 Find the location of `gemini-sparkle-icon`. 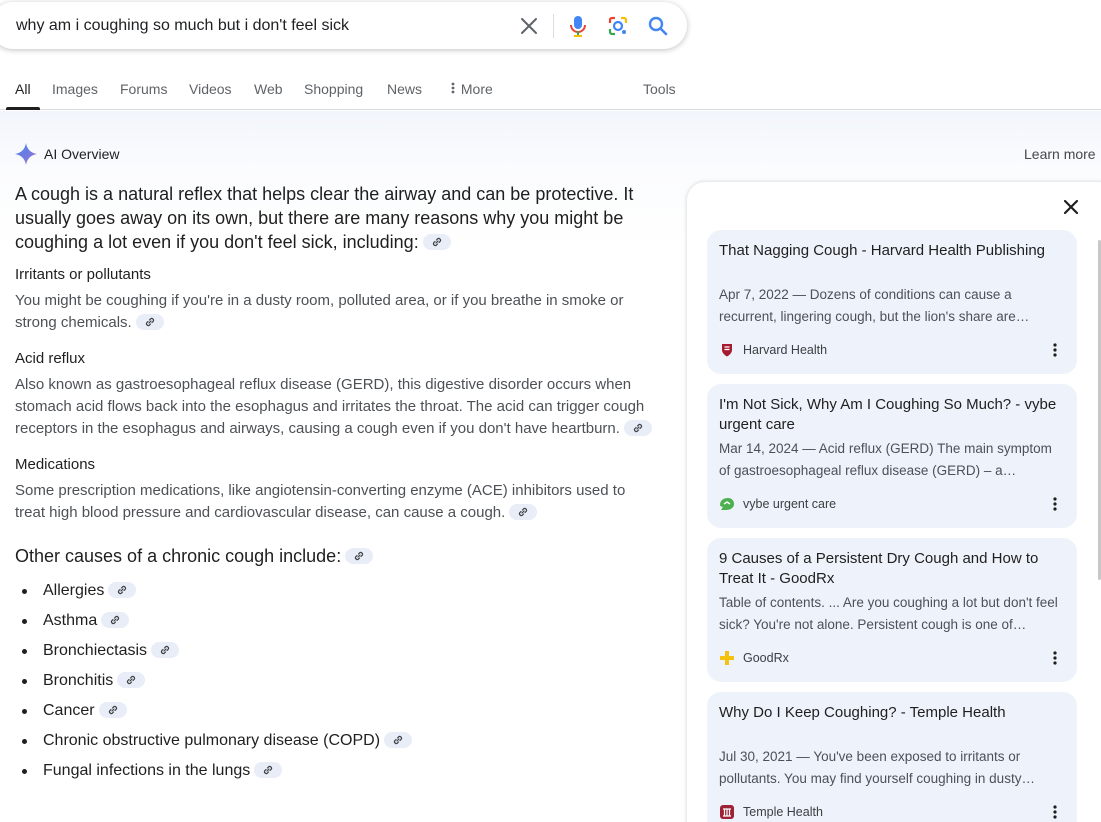

gemini-sparkle-icon is located at coordinates (26, 154).